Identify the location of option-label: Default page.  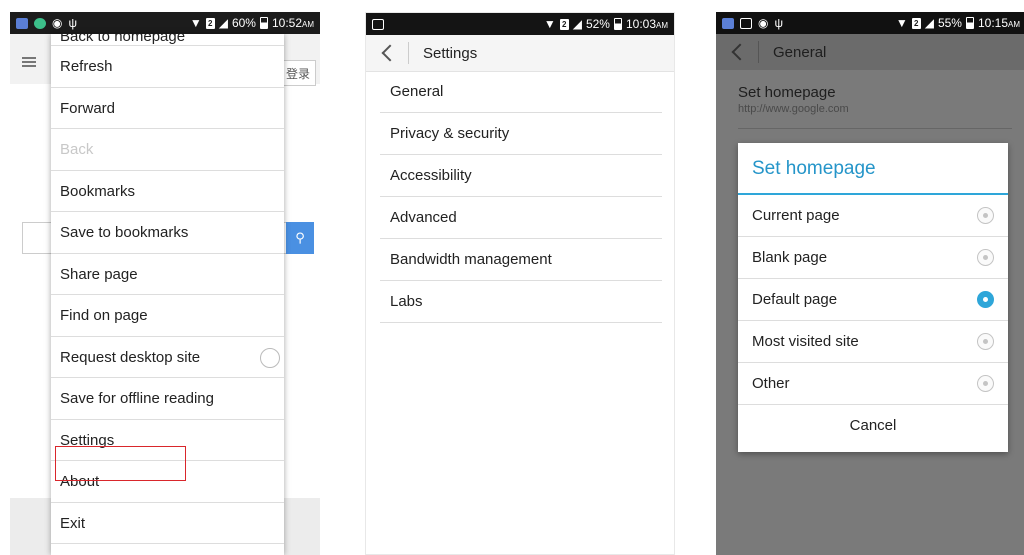
(795, 299).